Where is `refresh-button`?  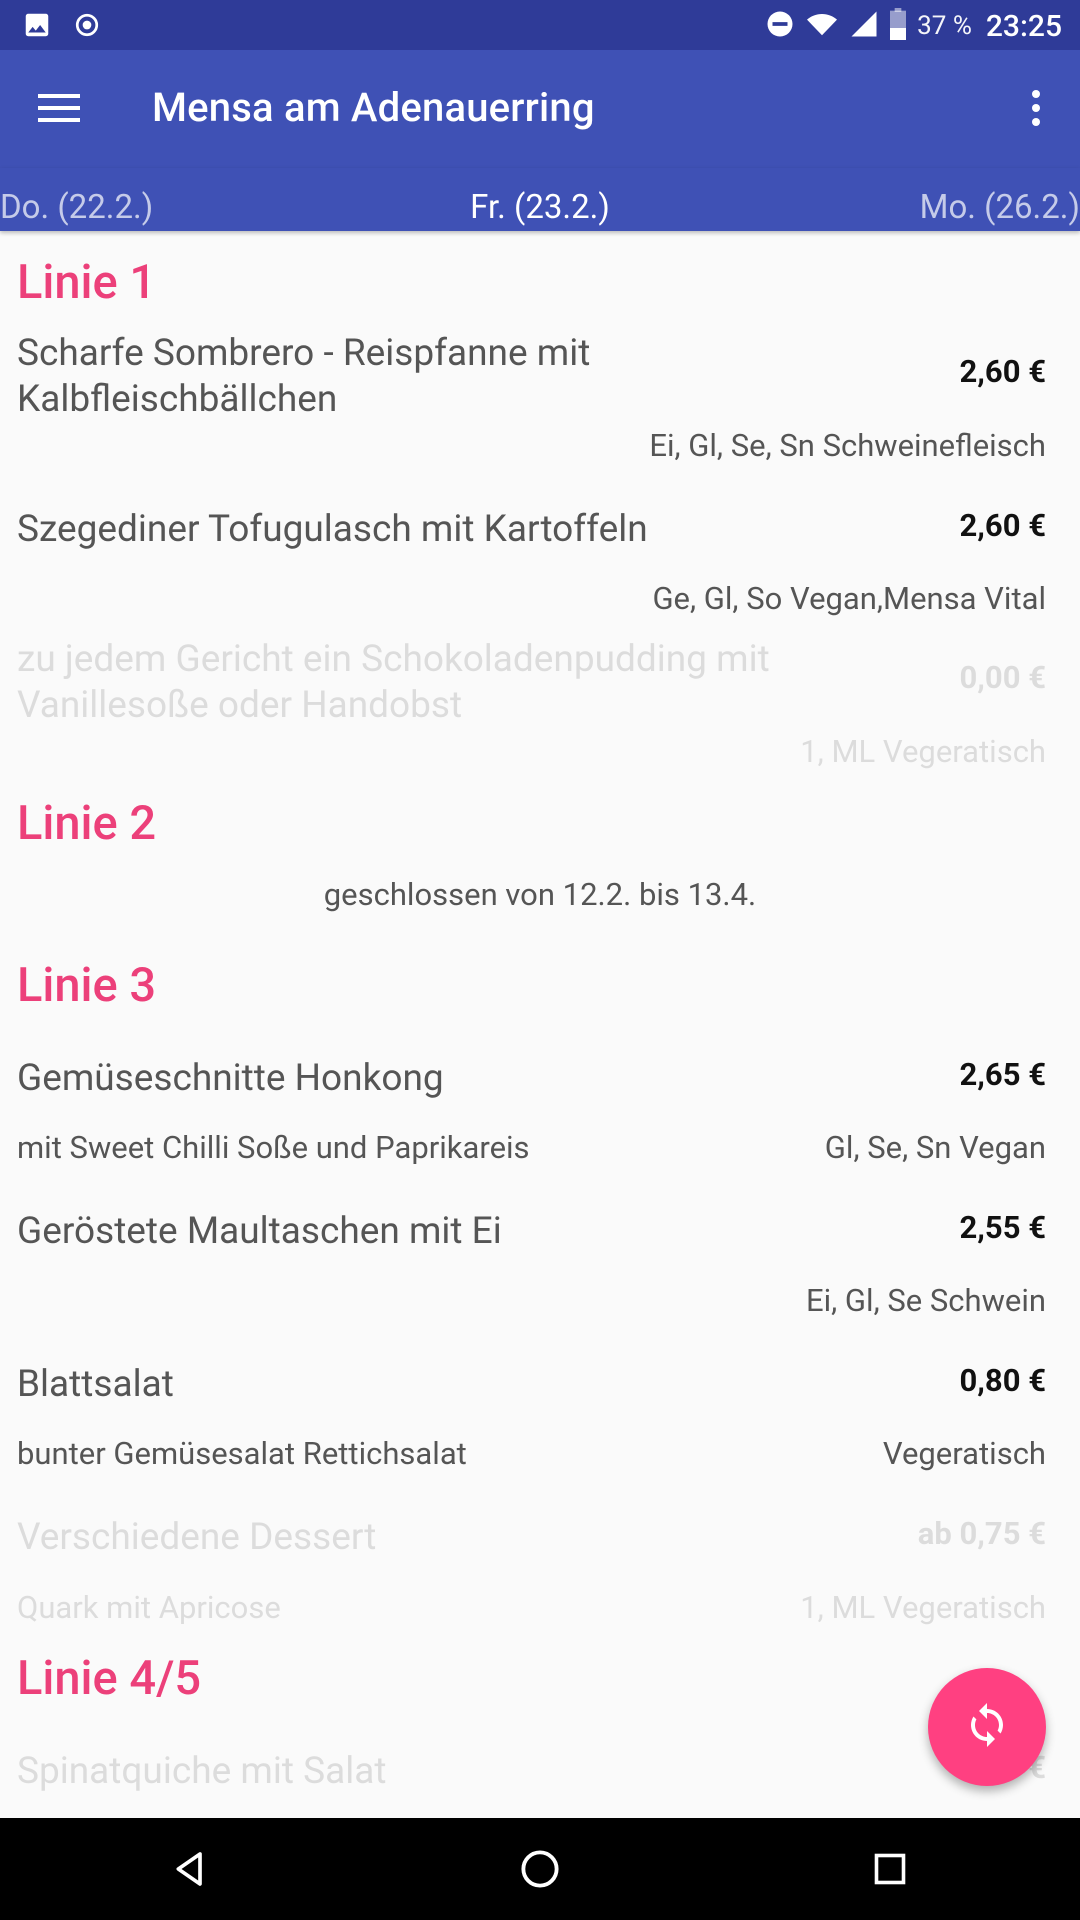
refresh-button is located at coordinates (987, 1727).